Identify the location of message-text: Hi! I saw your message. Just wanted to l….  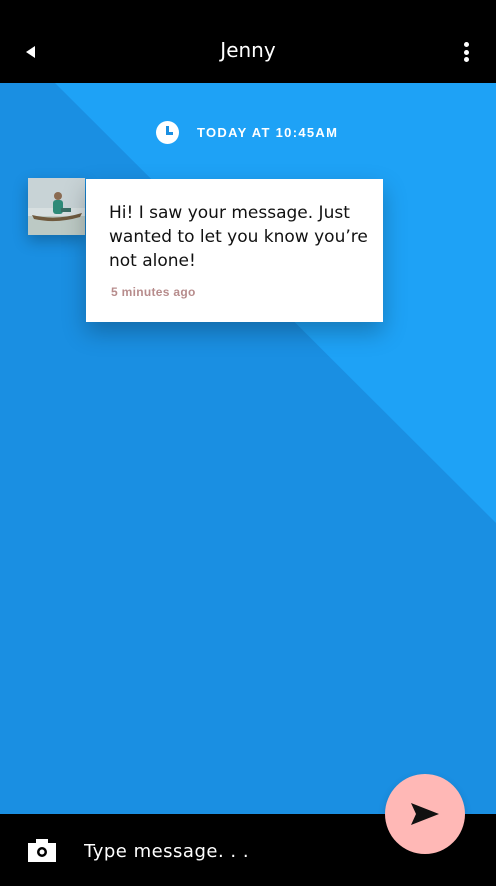
(238, 237).